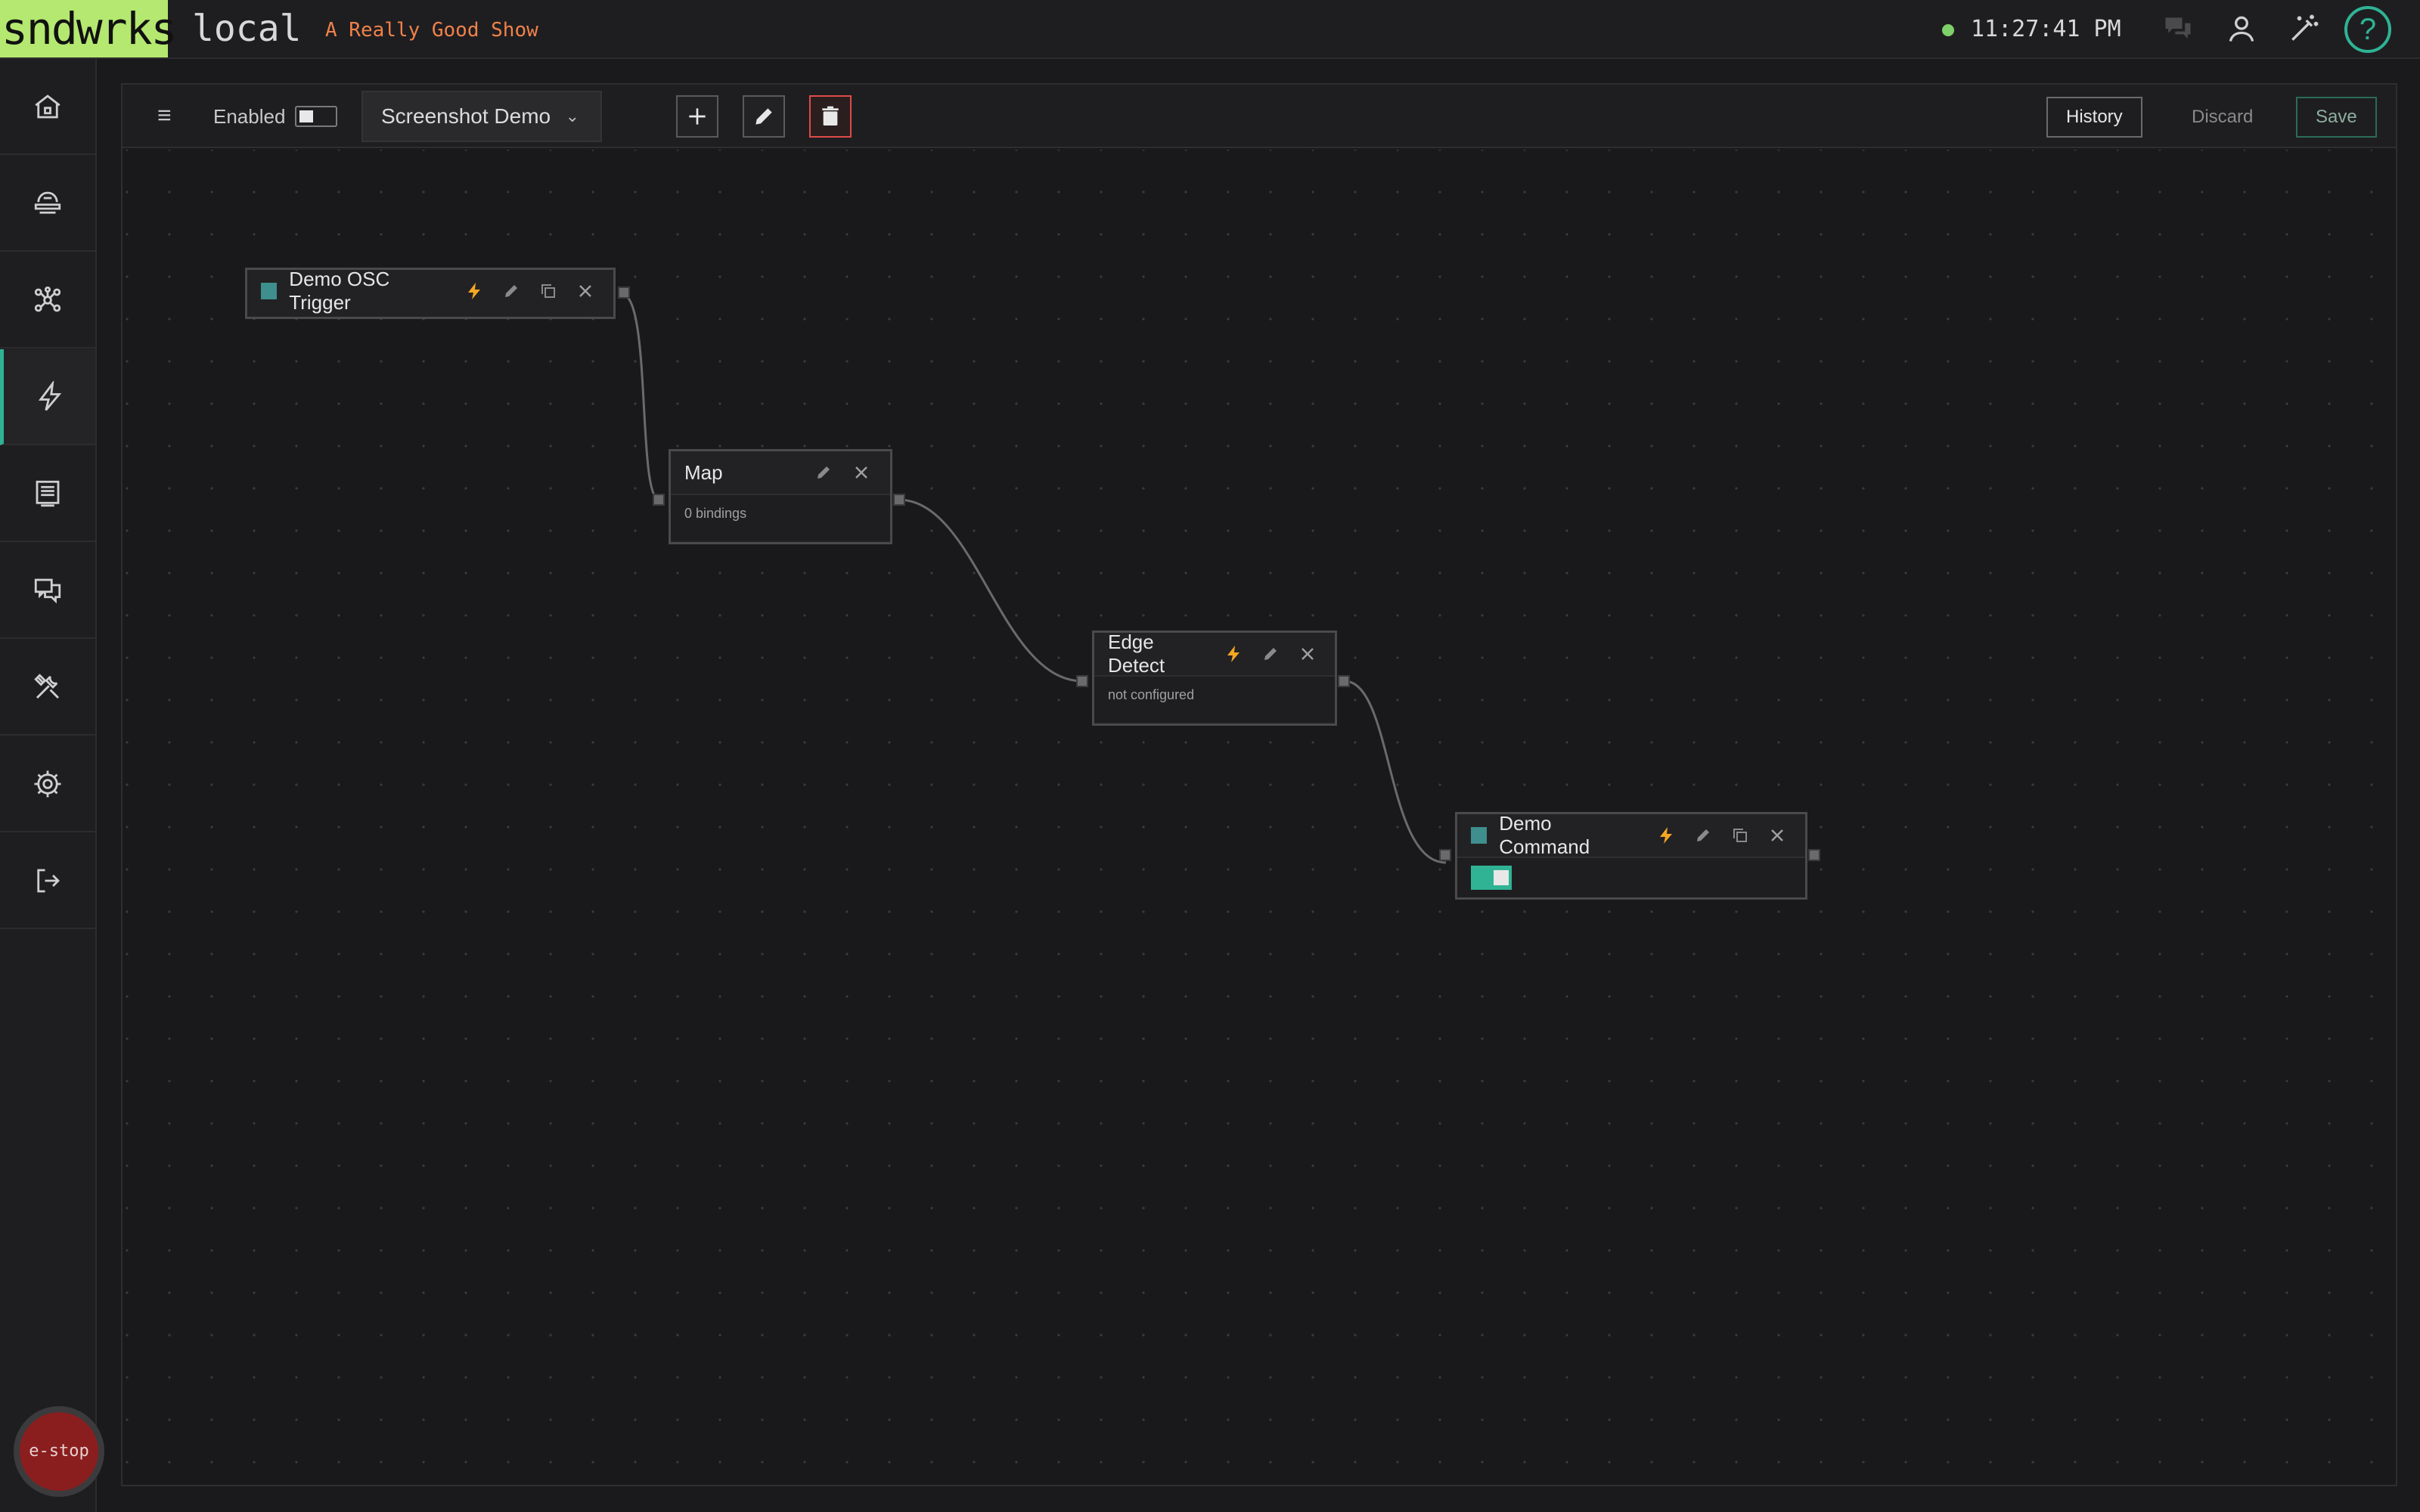 This screenshot has width=2420, height=1512. What do you see at coordinates (2046, 29) in the screenshot?
I see `clock: 11:27:41 PM` at bounding box center [2046, 29].